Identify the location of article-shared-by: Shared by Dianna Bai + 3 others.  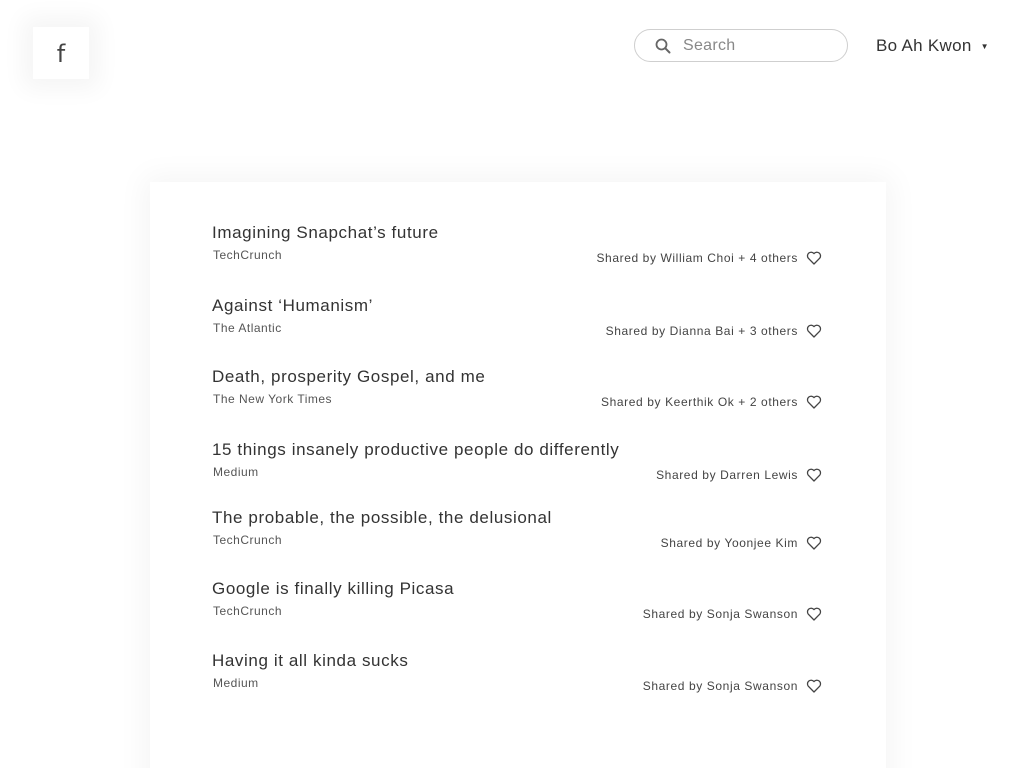
(701, 331).